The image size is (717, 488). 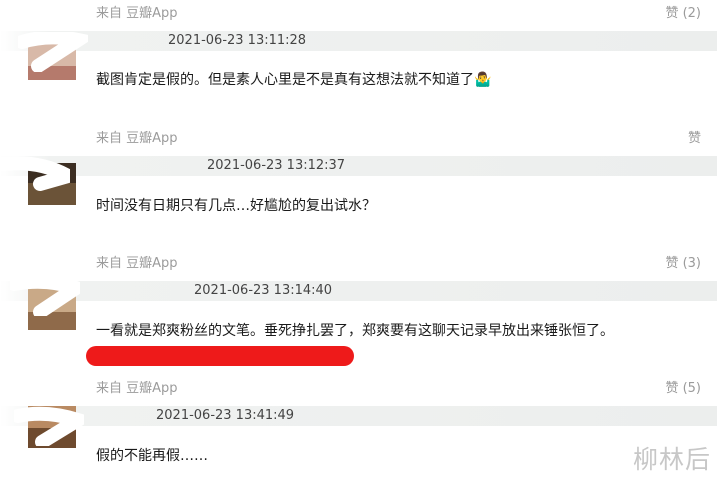 I want to click on comment-header: 2021-06-23 13:12:37, so click(x=358, y=166).